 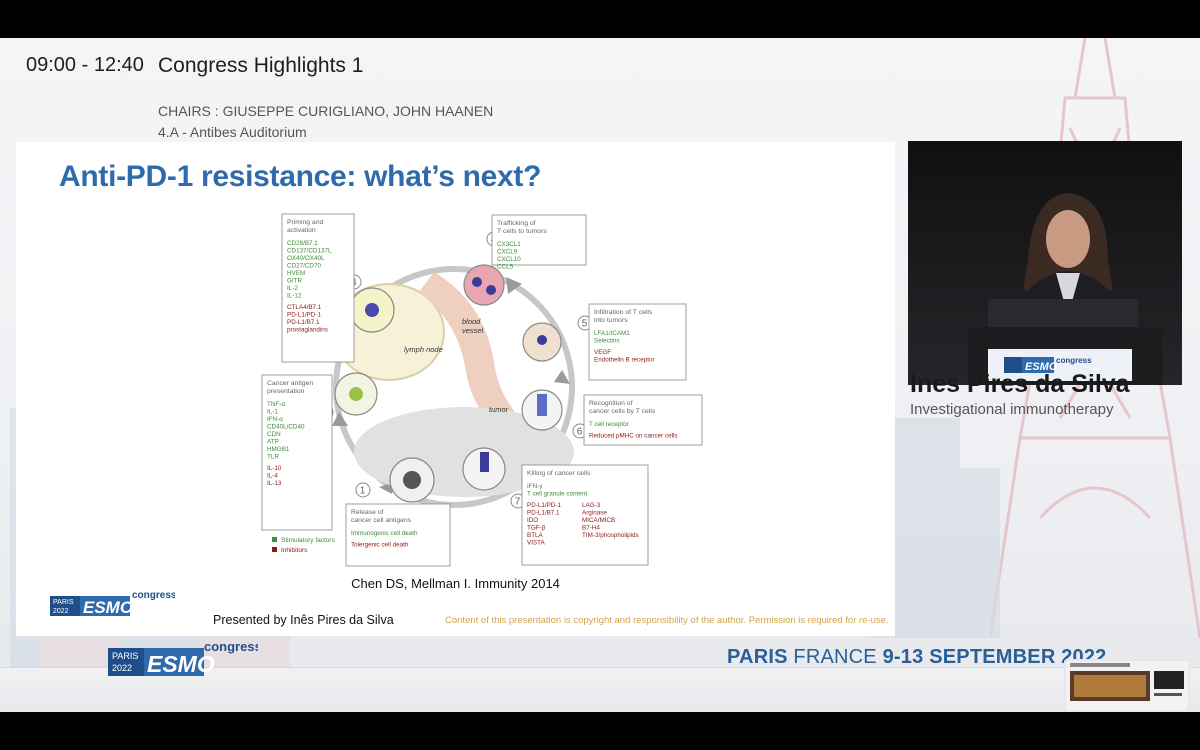 What do you see at coordinates (367, 512) in the screenshot?
I see `step-1-title: Release of` at bounding box center [367, 512].